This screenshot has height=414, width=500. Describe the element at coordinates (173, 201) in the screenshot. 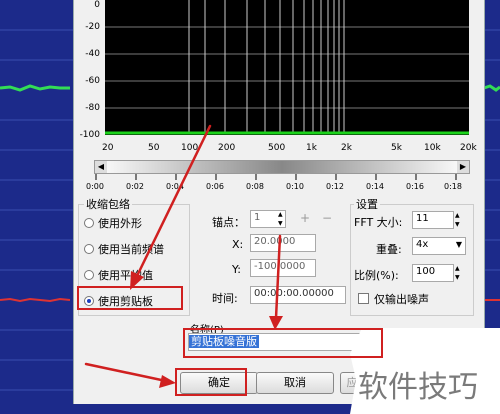

I see `arrow-to-clipboard-option` at that location.